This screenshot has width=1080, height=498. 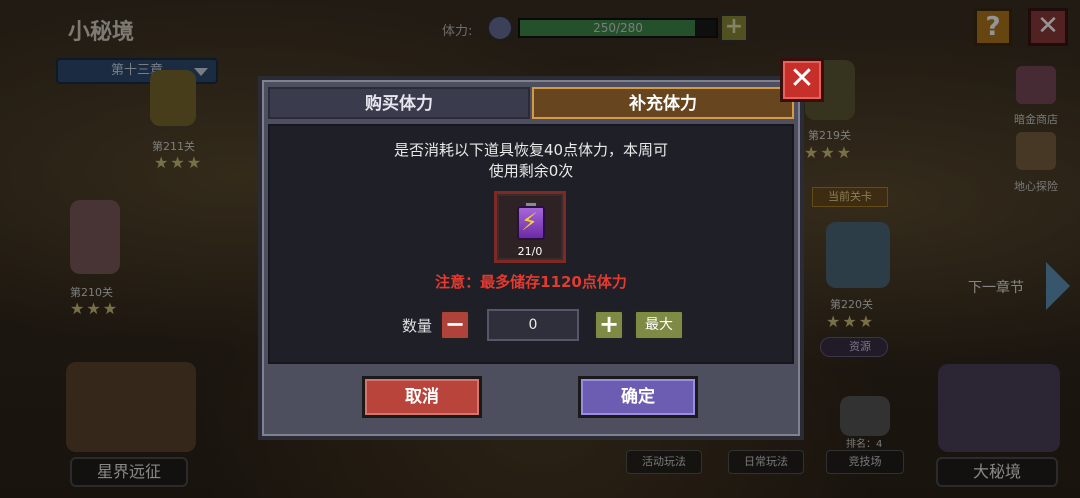 I want to click on tab-buy-stamina: 购买体力, so click(x=399, y=103).